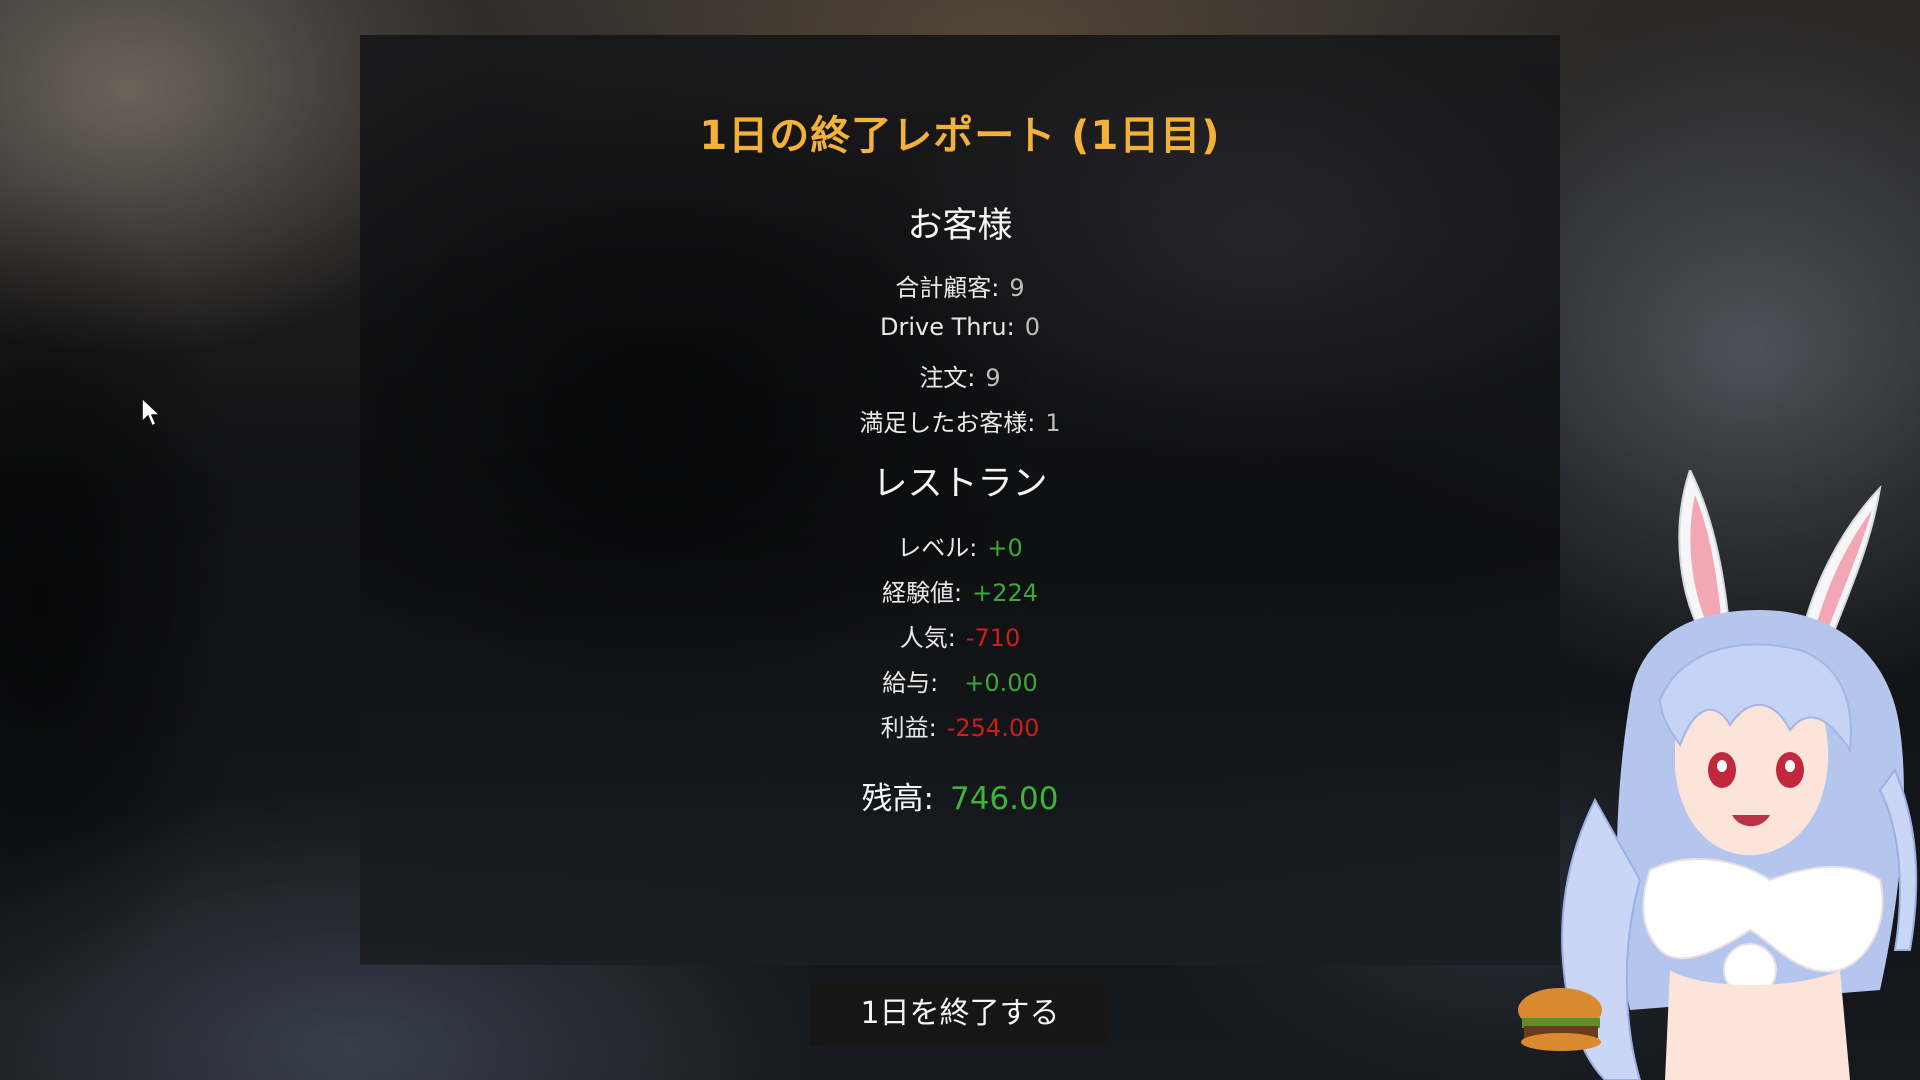 The image size is (1920, 1080). What do you see at coordinates (1005, 548) in the screenshot?
I see `stat-value: +0` at bounding box center [1005, 548].